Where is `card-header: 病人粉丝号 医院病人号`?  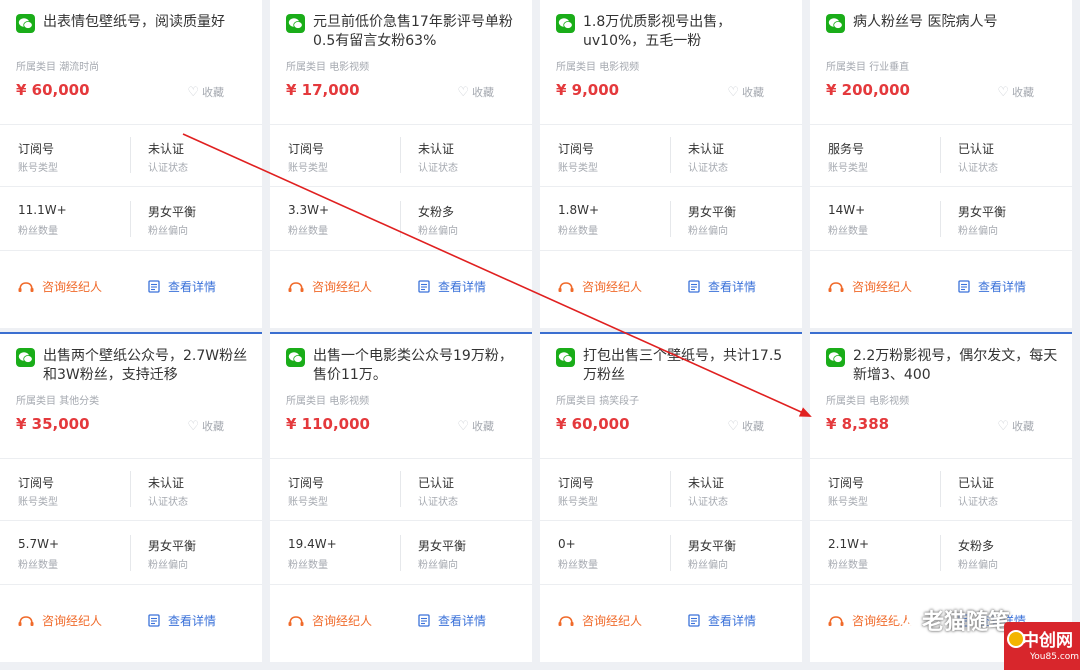
card-header: 病人粉丝号 医院病人号 is located at coordinates (942, 34).